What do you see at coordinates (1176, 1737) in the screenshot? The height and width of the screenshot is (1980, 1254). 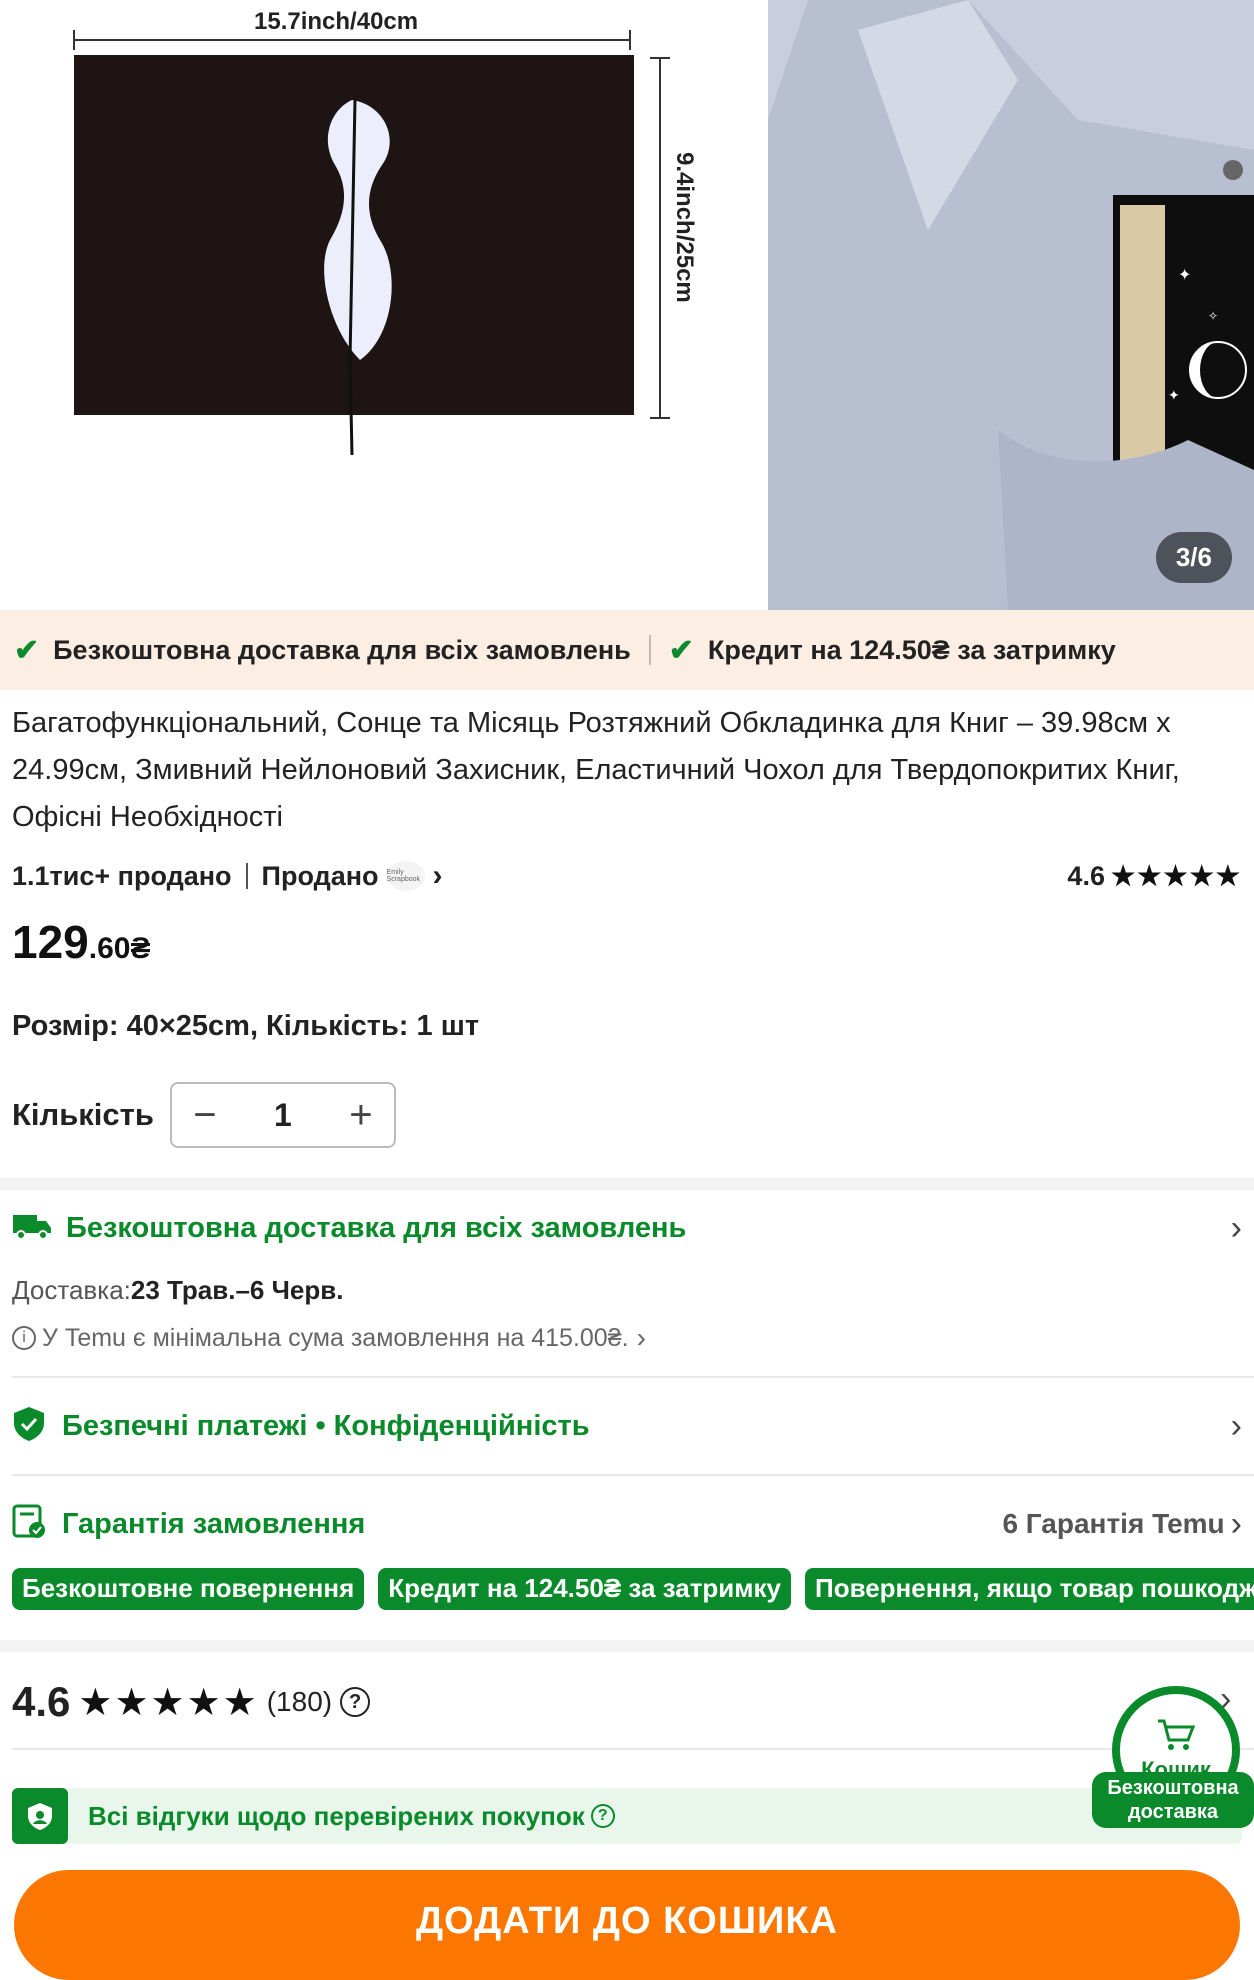 I see `cart-icon` at bounding box center [1176, 1737].